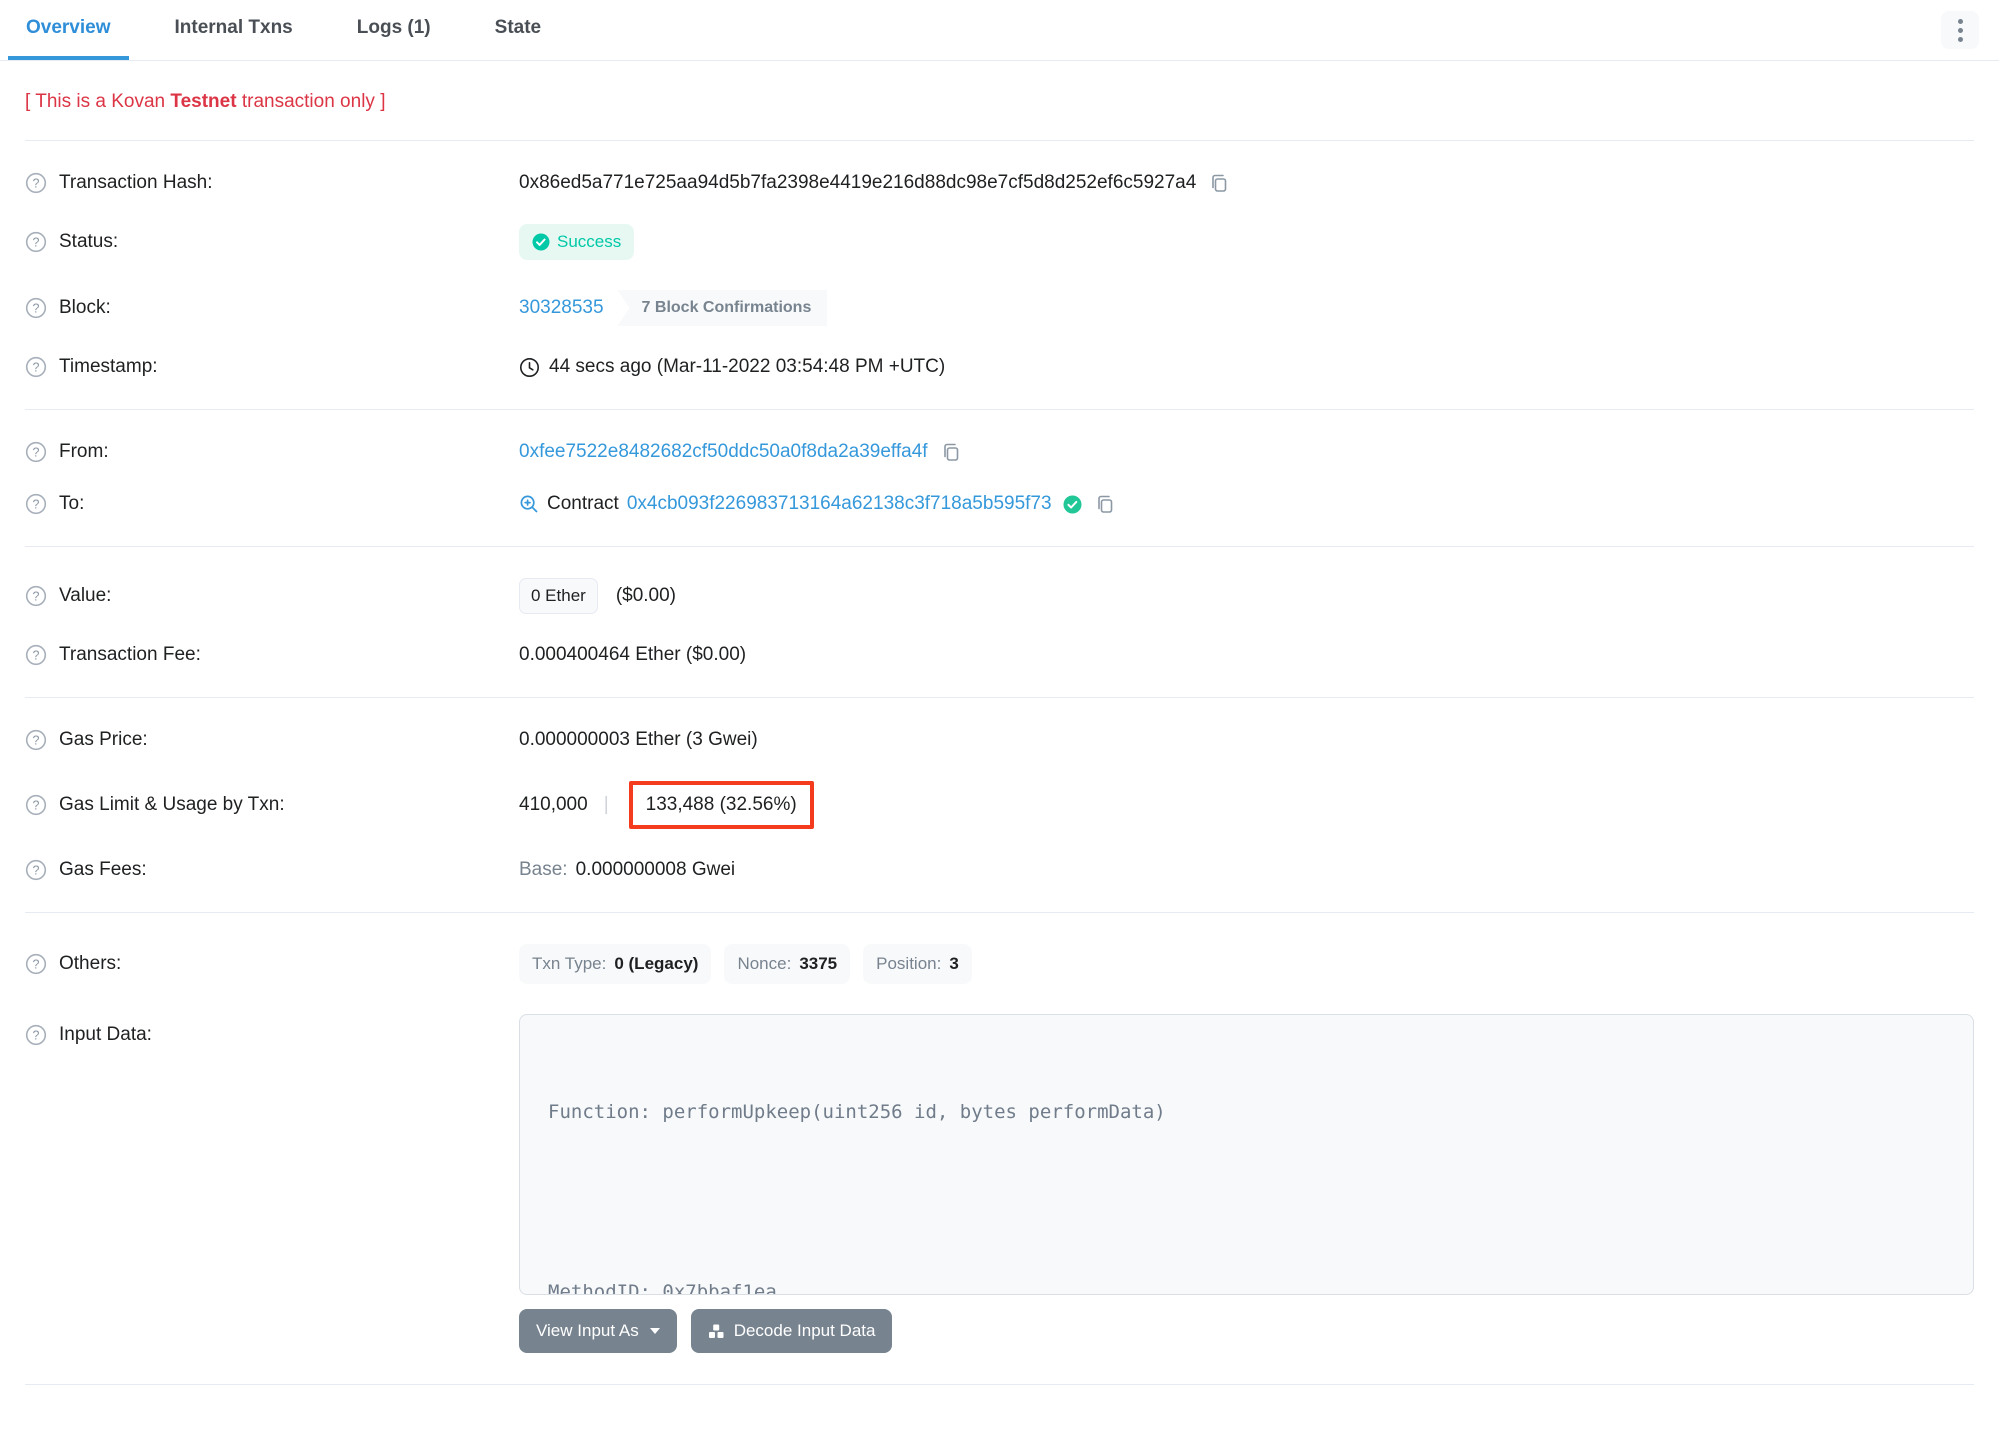  What do you see at coordinates (172, 804) in the screenshot?
I see `gas-limit-label: Gas Limit & Usage by Txn:` at bounding box center [172, 804].